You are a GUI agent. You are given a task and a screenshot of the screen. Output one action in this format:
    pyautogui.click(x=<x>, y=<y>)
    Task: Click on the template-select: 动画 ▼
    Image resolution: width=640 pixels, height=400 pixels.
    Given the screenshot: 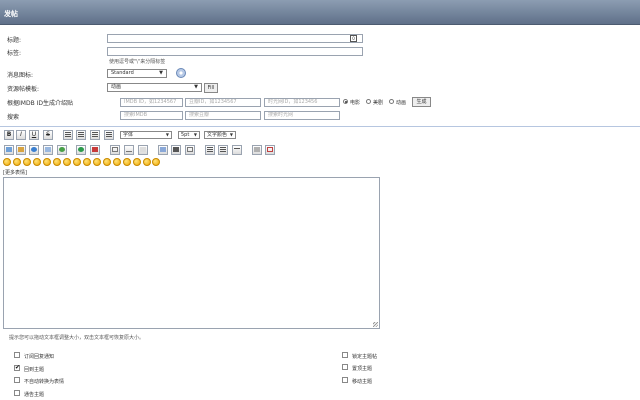 What is the action you would take?
    pyautogui.click(x=154, y=87)
    